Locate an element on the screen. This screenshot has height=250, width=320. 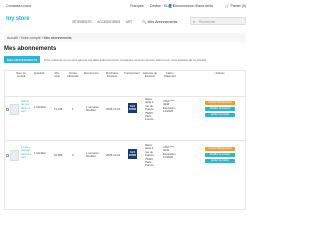
column-header-price: Prix total is located at coordinates (57, 75).